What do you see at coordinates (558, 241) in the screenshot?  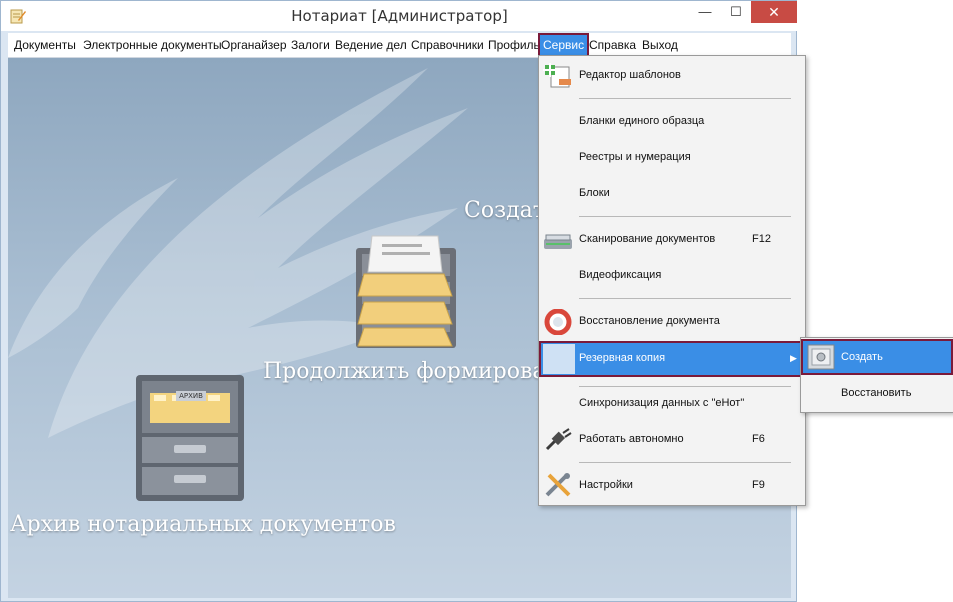 I see `scanner-icon` at bounding box center [558, 241].